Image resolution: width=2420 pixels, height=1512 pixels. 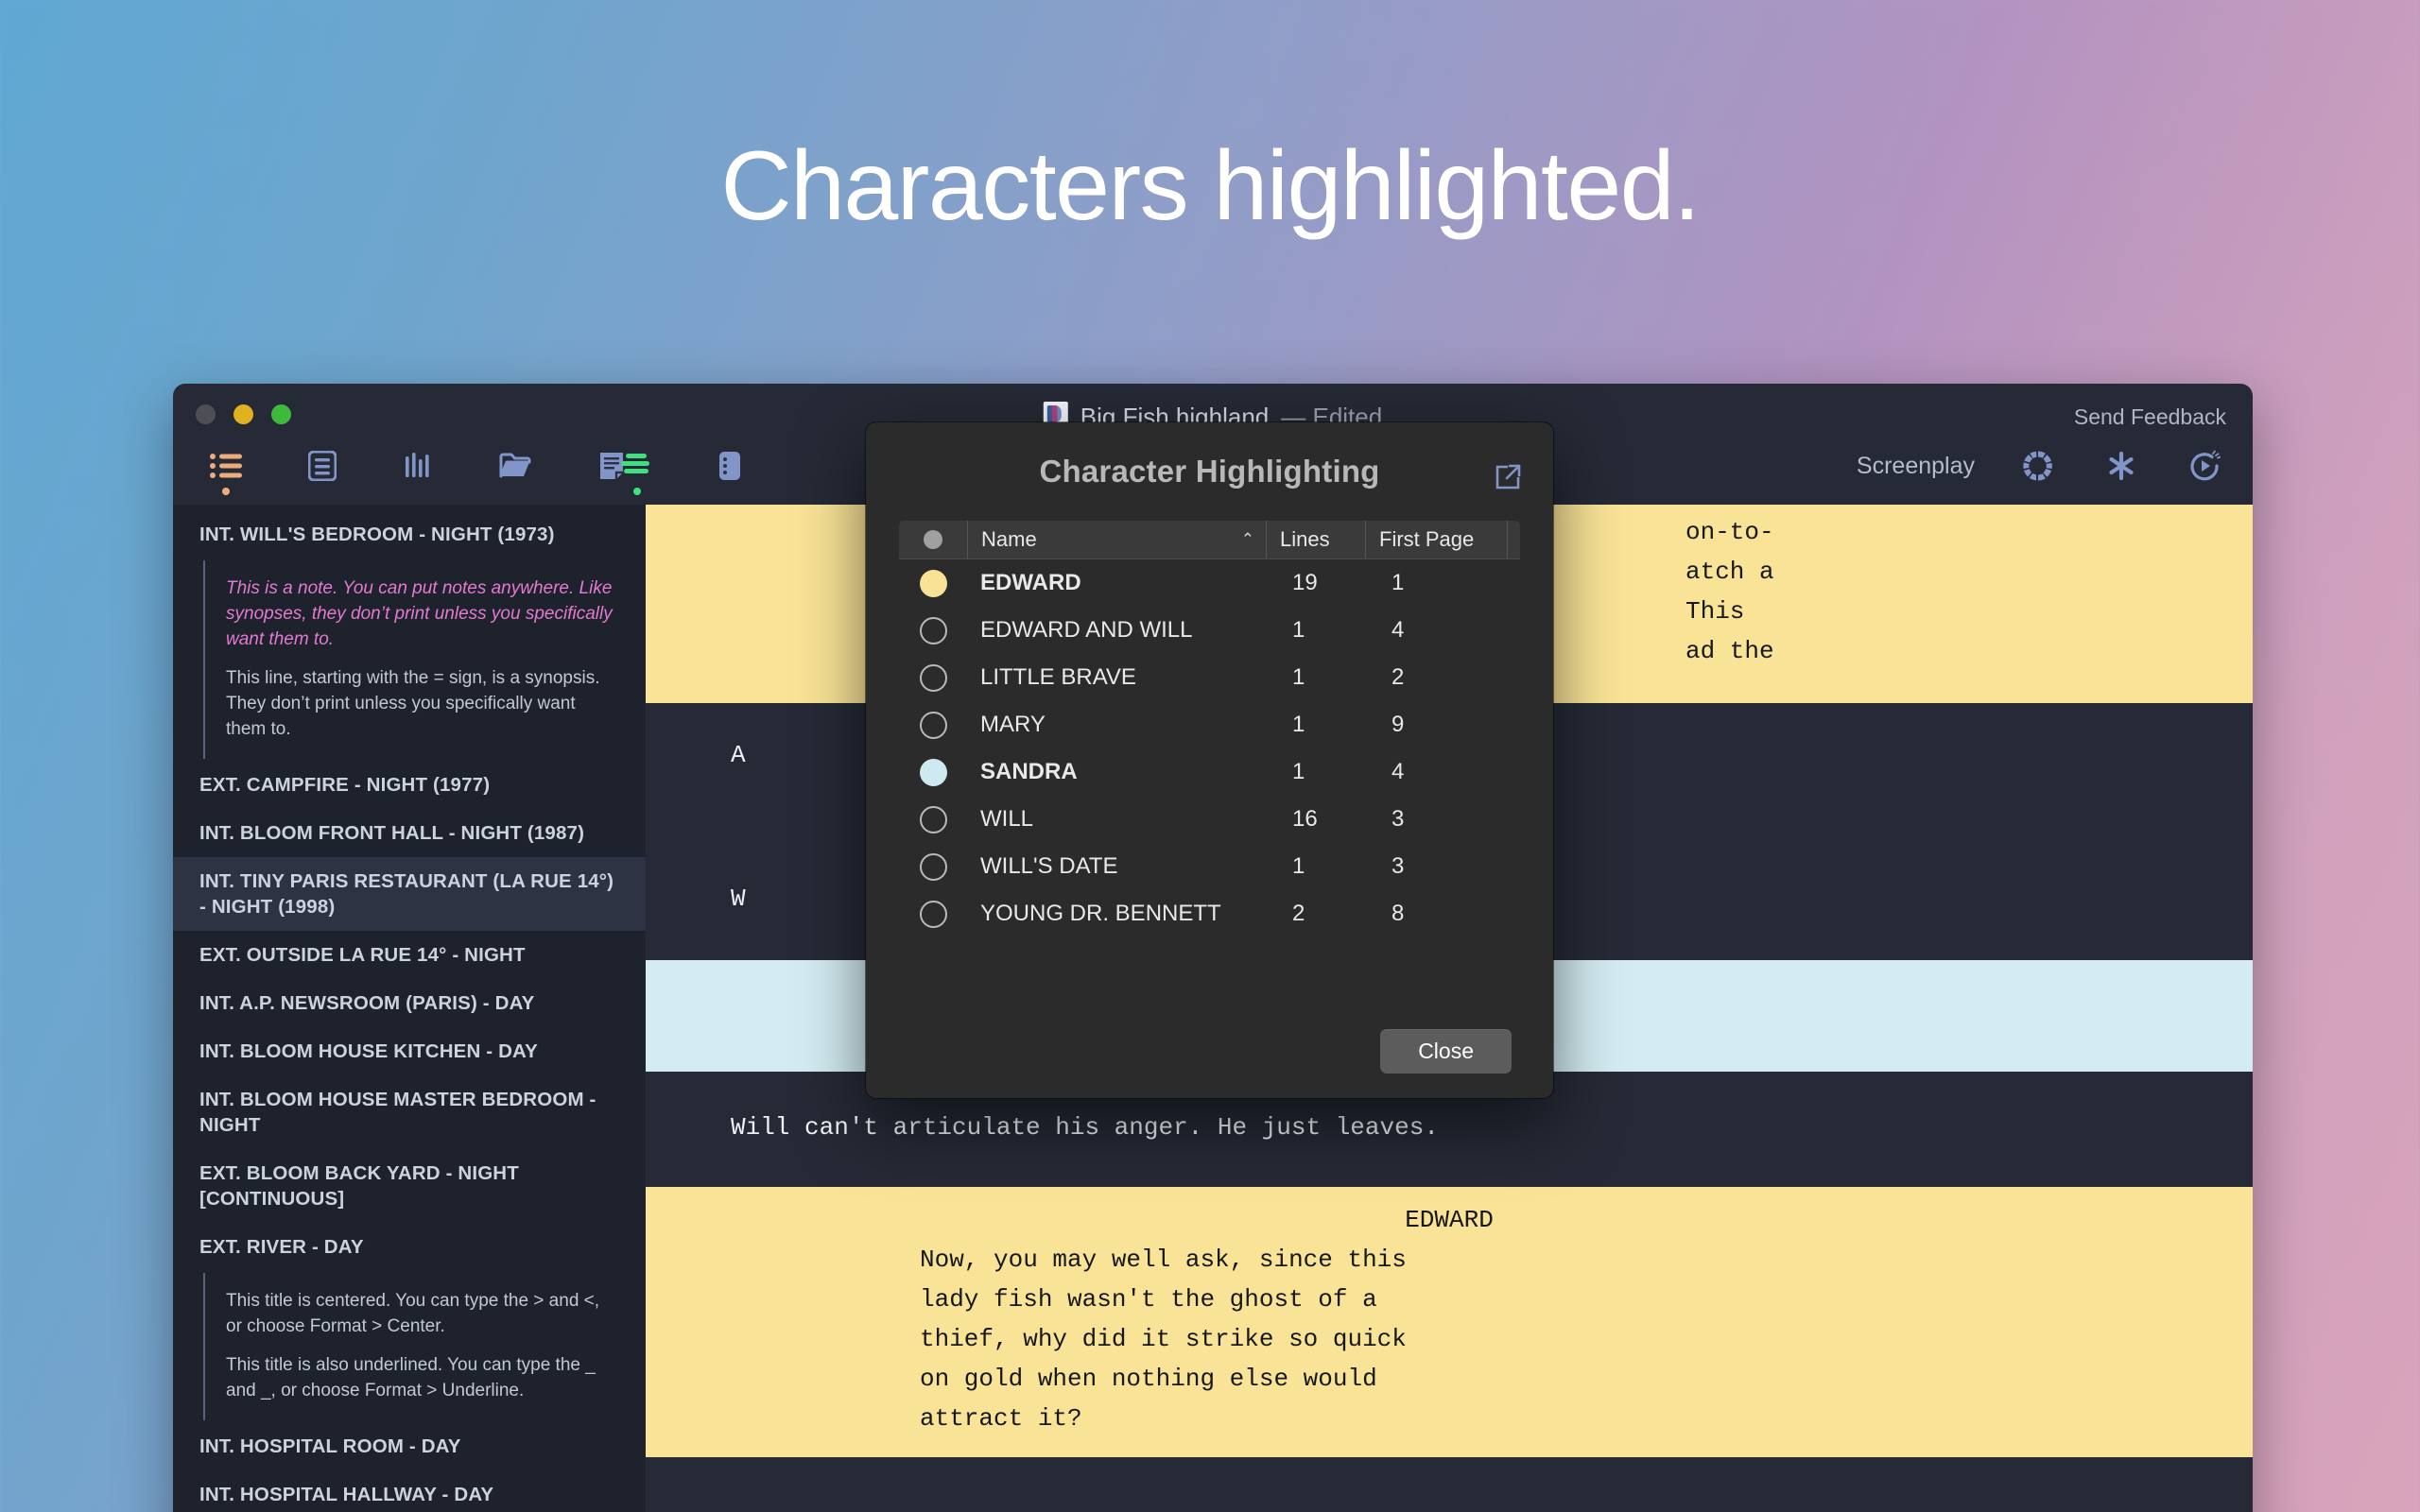 I want to click on row-character-name: SANDRA, so click(x=1029, y=771).